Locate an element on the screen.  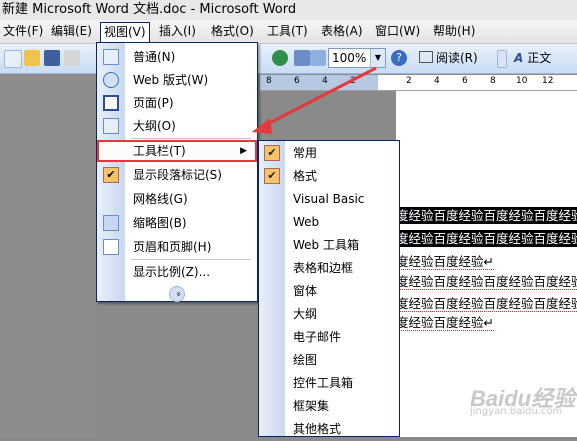
standard-toolbar: 100% ▼ ? 阅读(R) A 正文 is located at coordinates (288, 59).